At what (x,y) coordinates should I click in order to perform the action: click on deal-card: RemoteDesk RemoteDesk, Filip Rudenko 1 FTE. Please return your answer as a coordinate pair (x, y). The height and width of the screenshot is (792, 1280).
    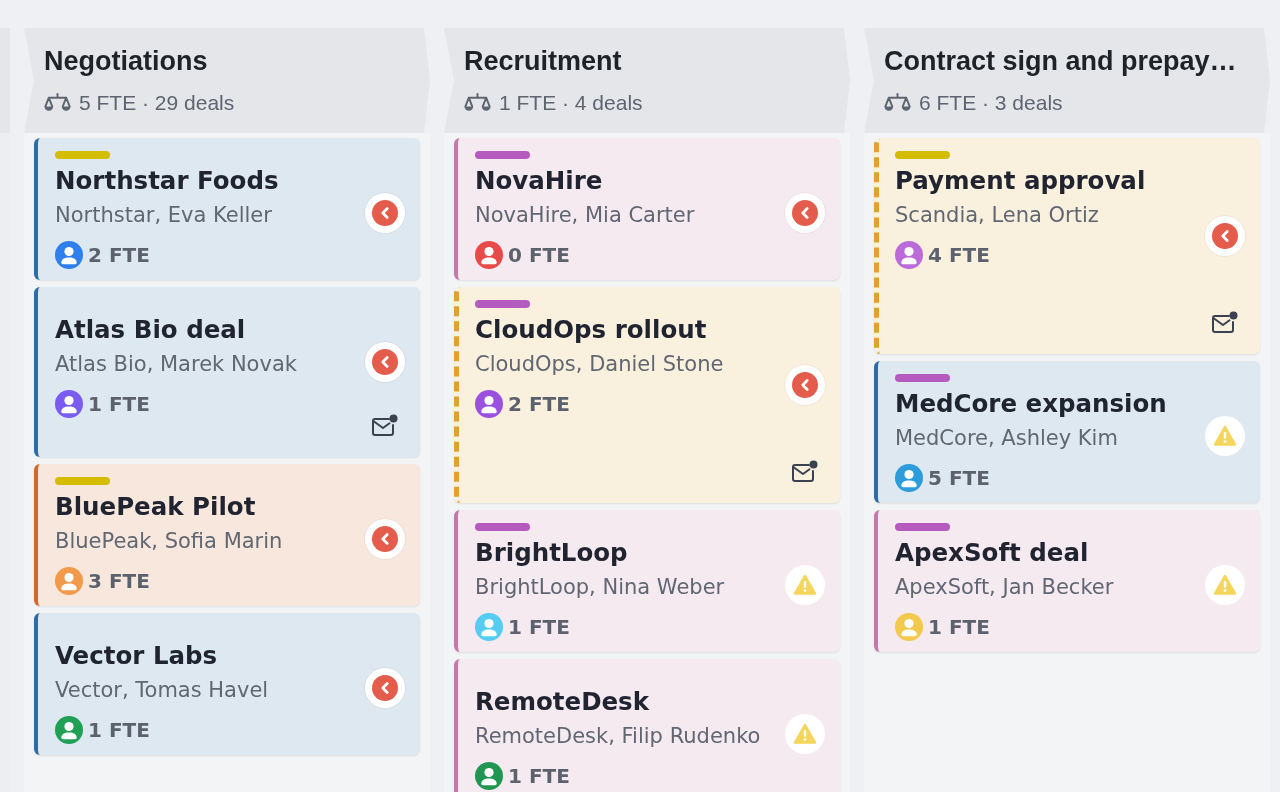
    Looking at the image, I should click on (647, 725).